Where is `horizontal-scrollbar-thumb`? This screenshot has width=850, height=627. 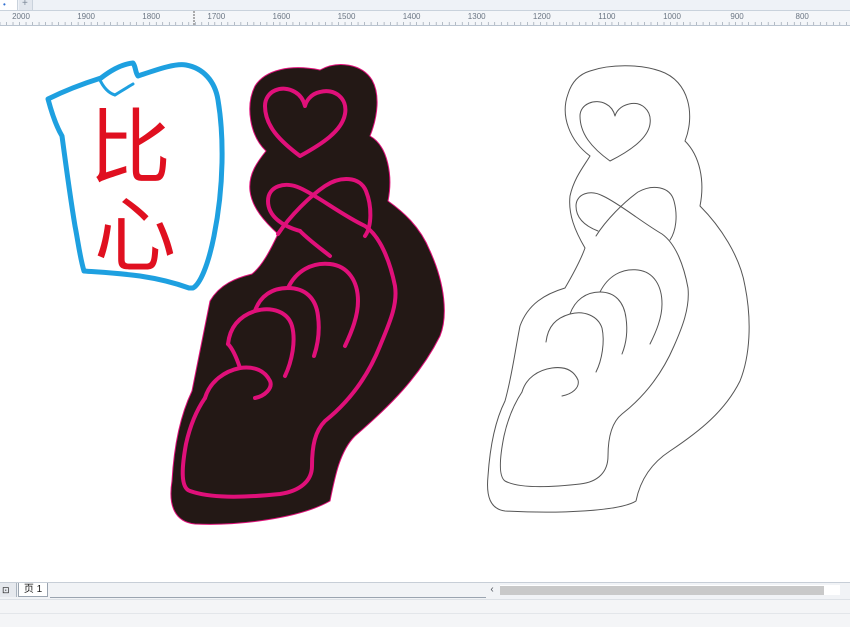 horizontal-scrollbar-thumb is located at coordinates (662, 590).